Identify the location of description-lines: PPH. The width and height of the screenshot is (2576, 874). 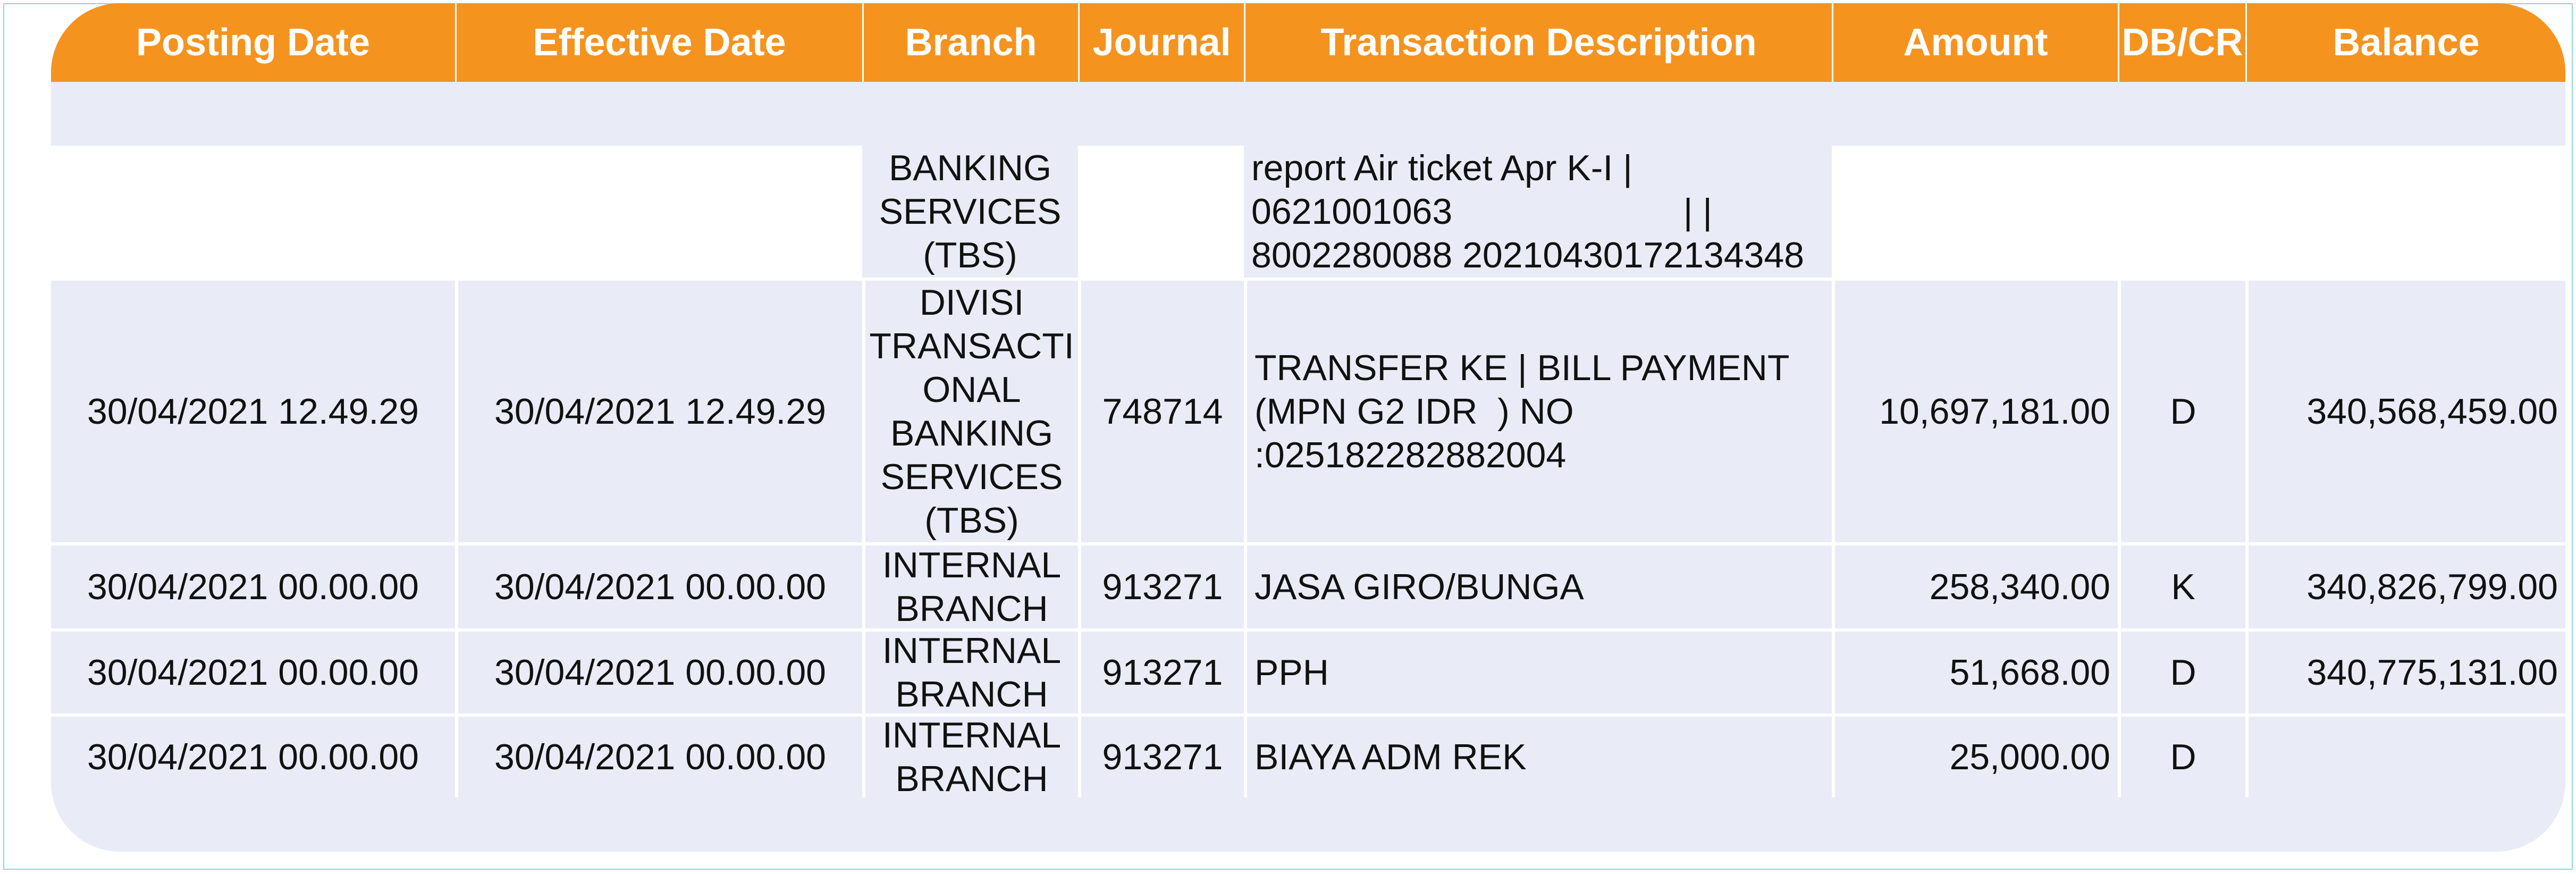
(1292, 672).